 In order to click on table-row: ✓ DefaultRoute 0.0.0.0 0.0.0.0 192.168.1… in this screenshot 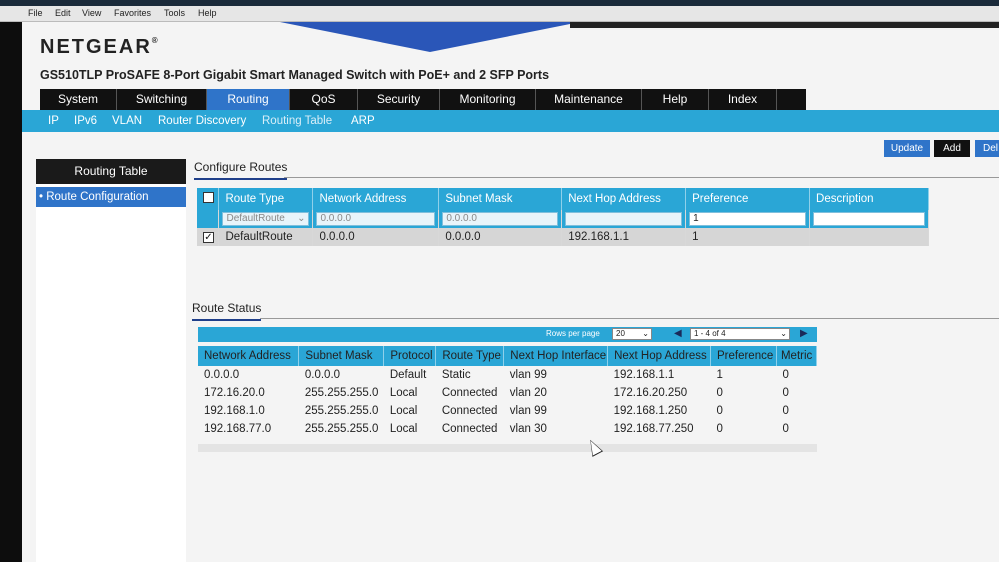, I will do `click(563, 237)`.